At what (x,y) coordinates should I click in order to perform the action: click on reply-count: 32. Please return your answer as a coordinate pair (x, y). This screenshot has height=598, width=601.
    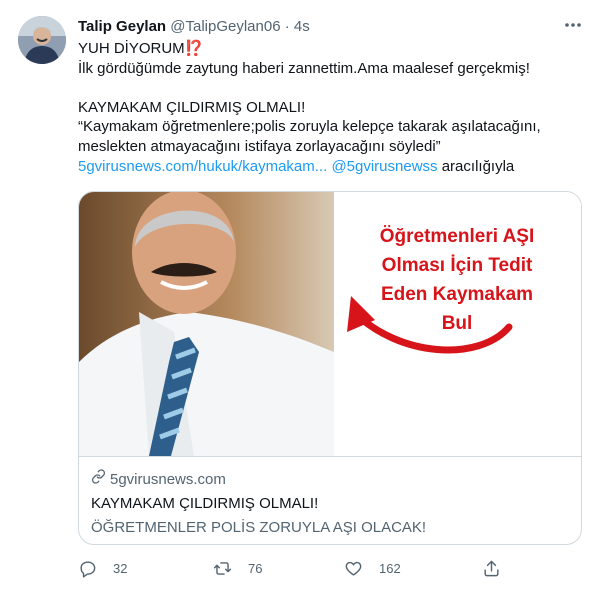
    Looking at the image, I should click on (120, 568).